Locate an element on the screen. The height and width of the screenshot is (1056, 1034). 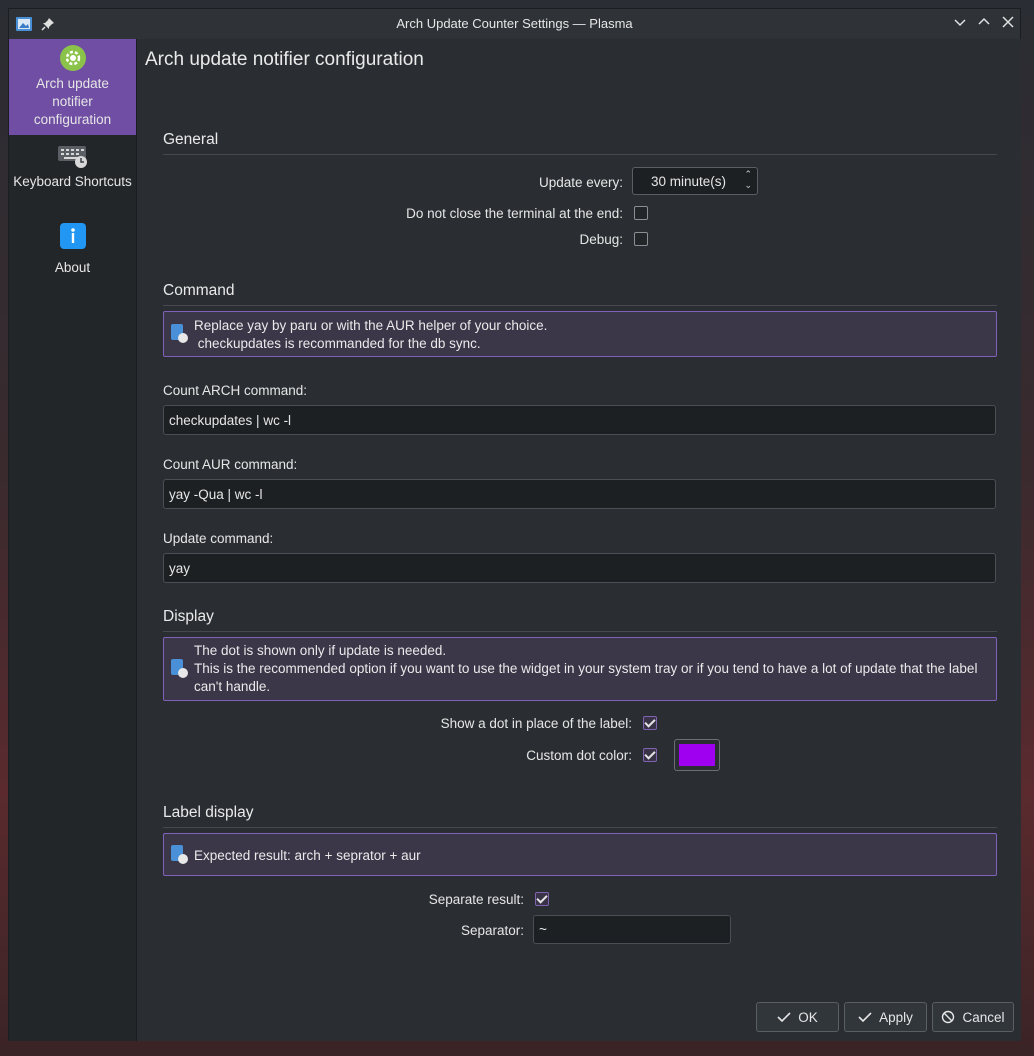
show-dot-checkbox is located at coordinates (650, 723).